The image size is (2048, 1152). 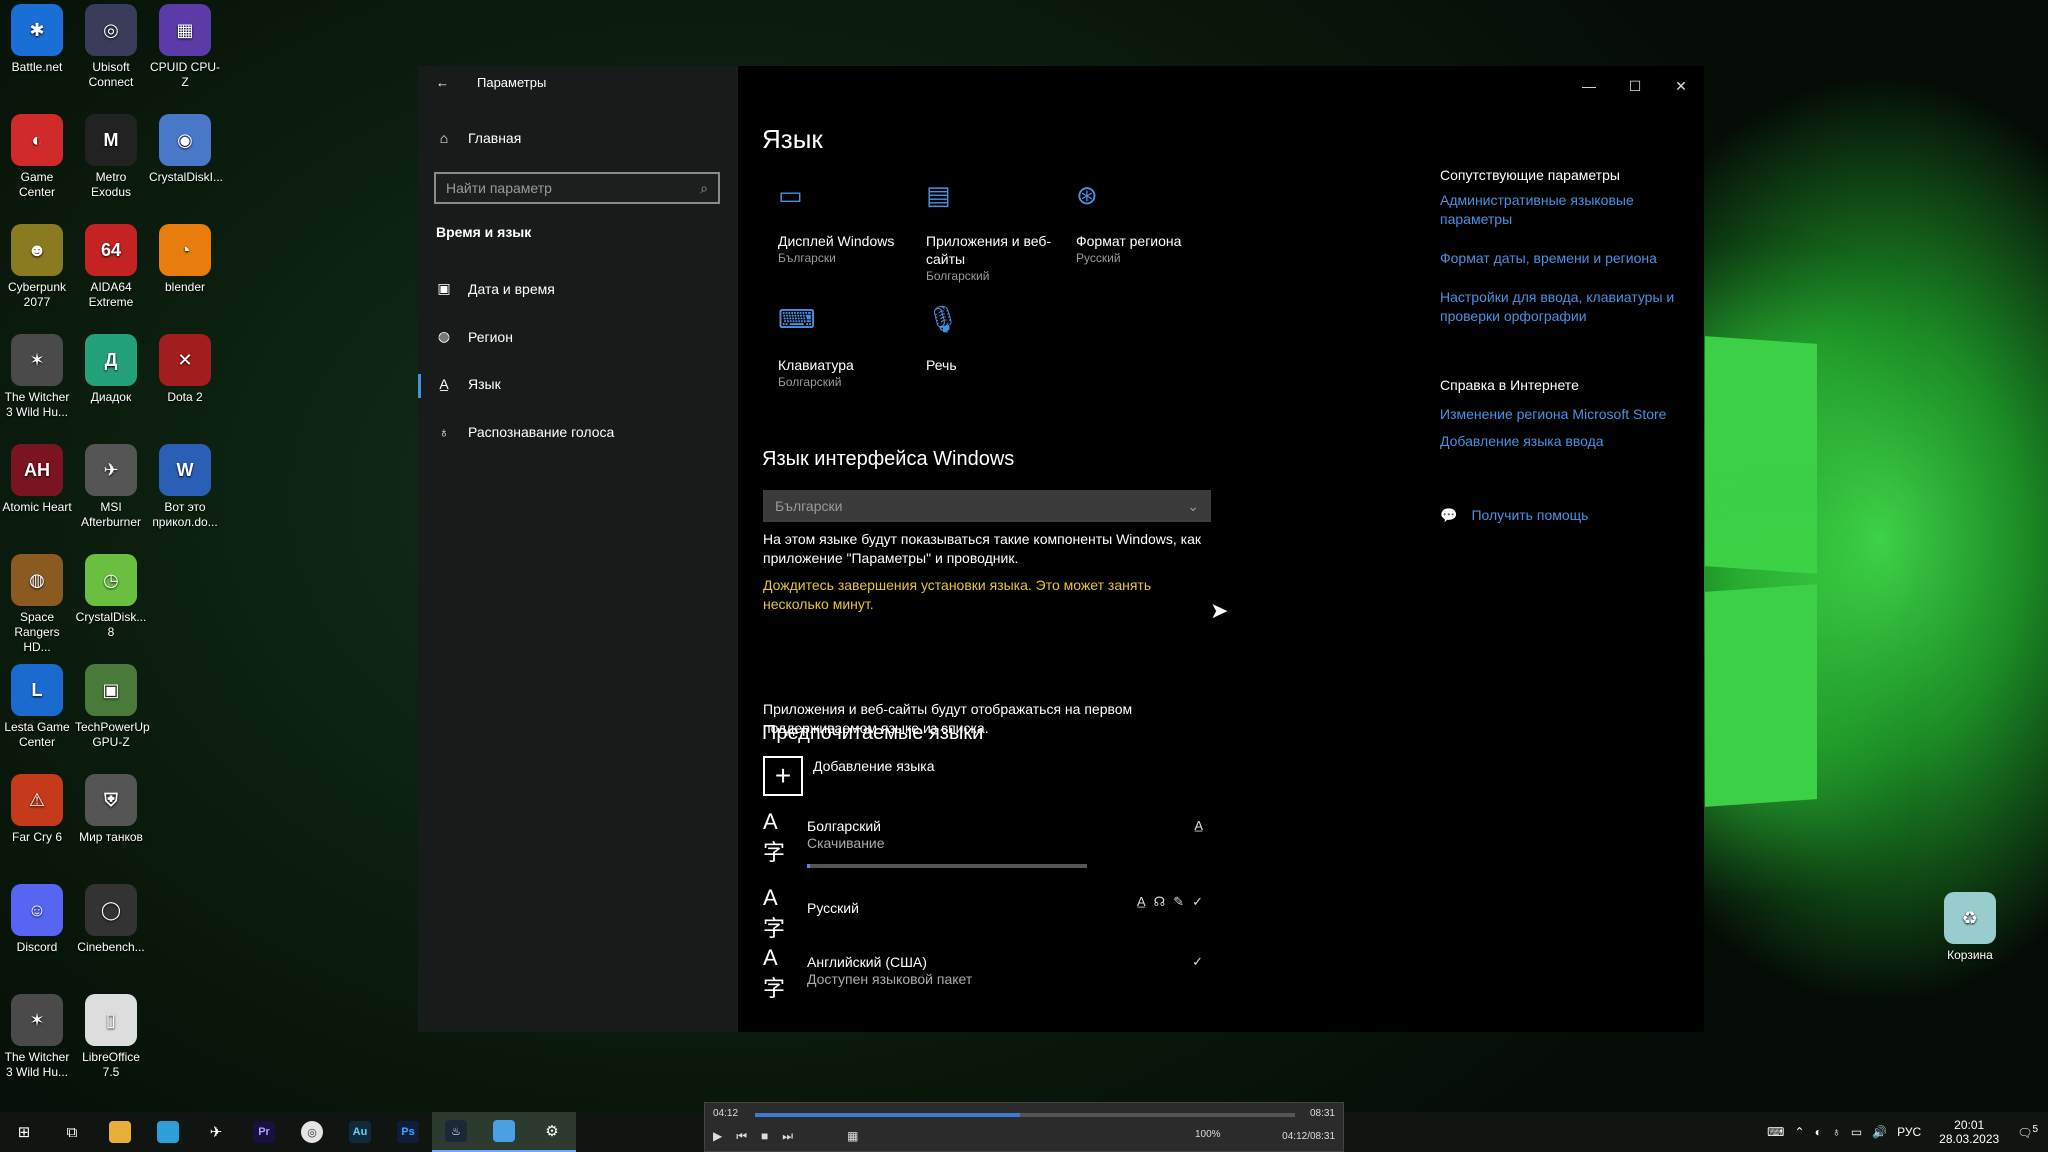 I want to click on desktop-icon: ▦ CPUID CPU-Z, so click(x=185, y=47).